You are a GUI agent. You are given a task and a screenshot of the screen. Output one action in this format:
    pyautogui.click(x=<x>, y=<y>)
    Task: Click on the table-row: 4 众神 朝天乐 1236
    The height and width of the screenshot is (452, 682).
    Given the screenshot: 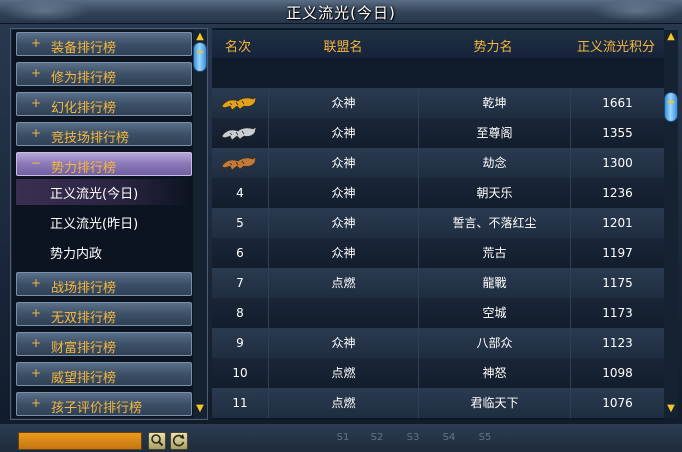 What is the action you would take?
    pyautogui.click(x=438, y=193)
    